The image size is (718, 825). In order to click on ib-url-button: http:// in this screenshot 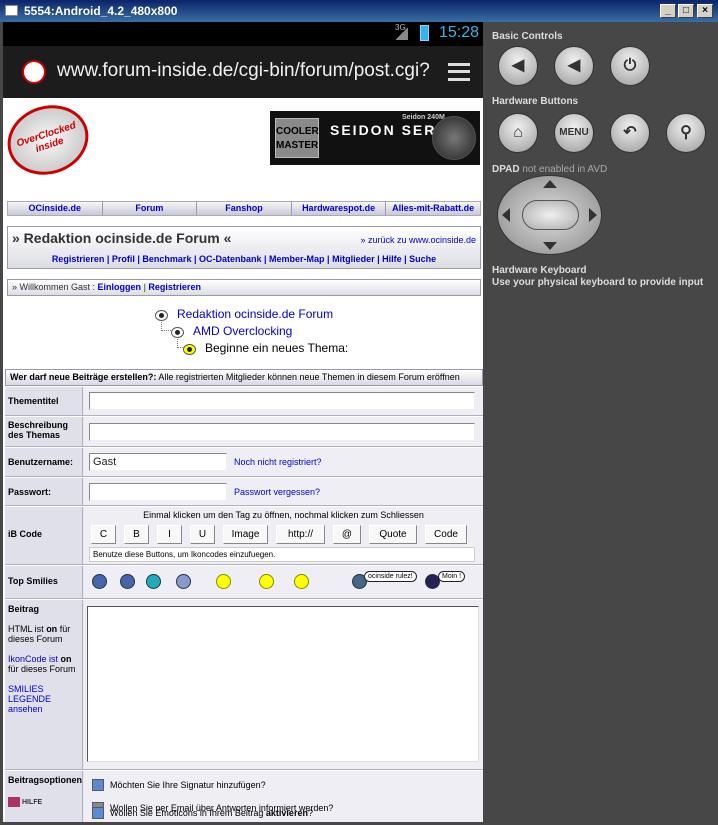, I will do `click(300, 534)`.